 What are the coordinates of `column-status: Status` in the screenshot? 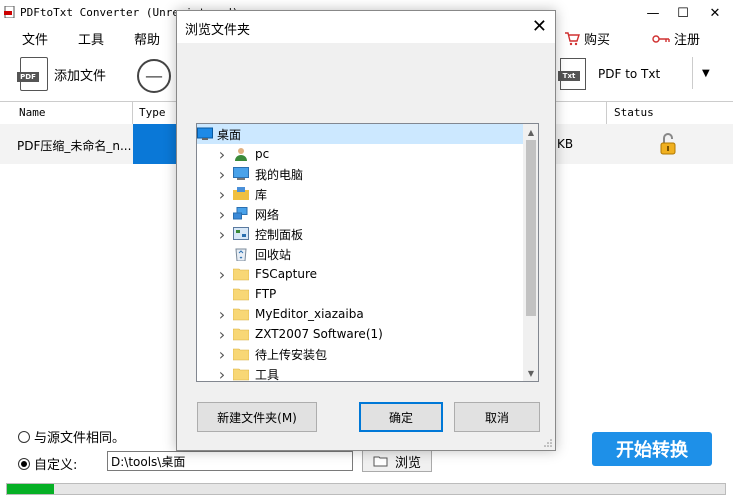 It's located at (634, 112).